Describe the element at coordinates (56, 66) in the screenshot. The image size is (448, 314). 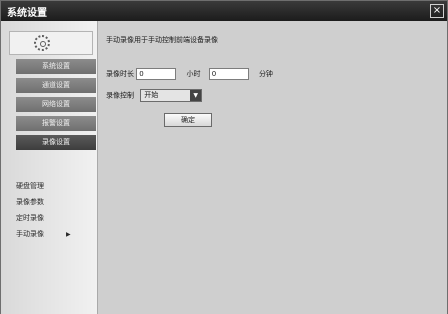
I see `sidebar-item-system: 系统设置` at that location.